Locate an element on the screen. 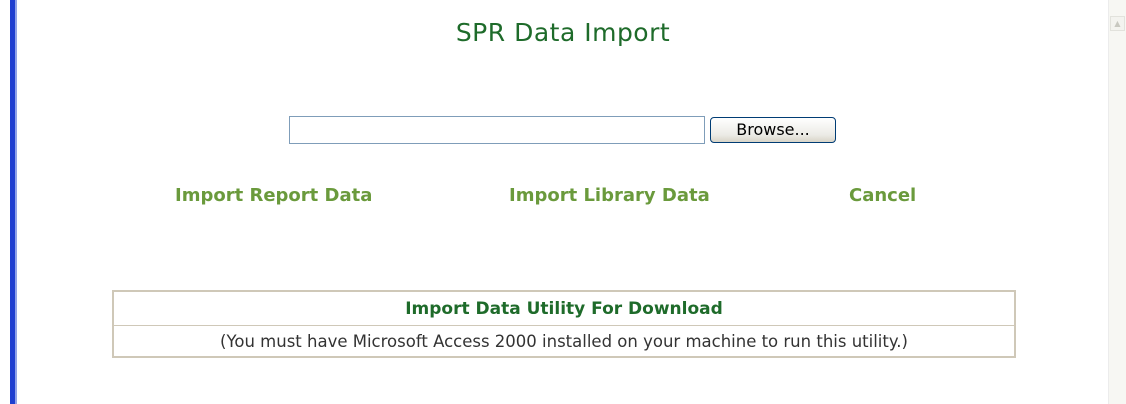 This screenshot has height=404, width=1126. page-title: SPR Data Import is located at coordinates (563, 32).